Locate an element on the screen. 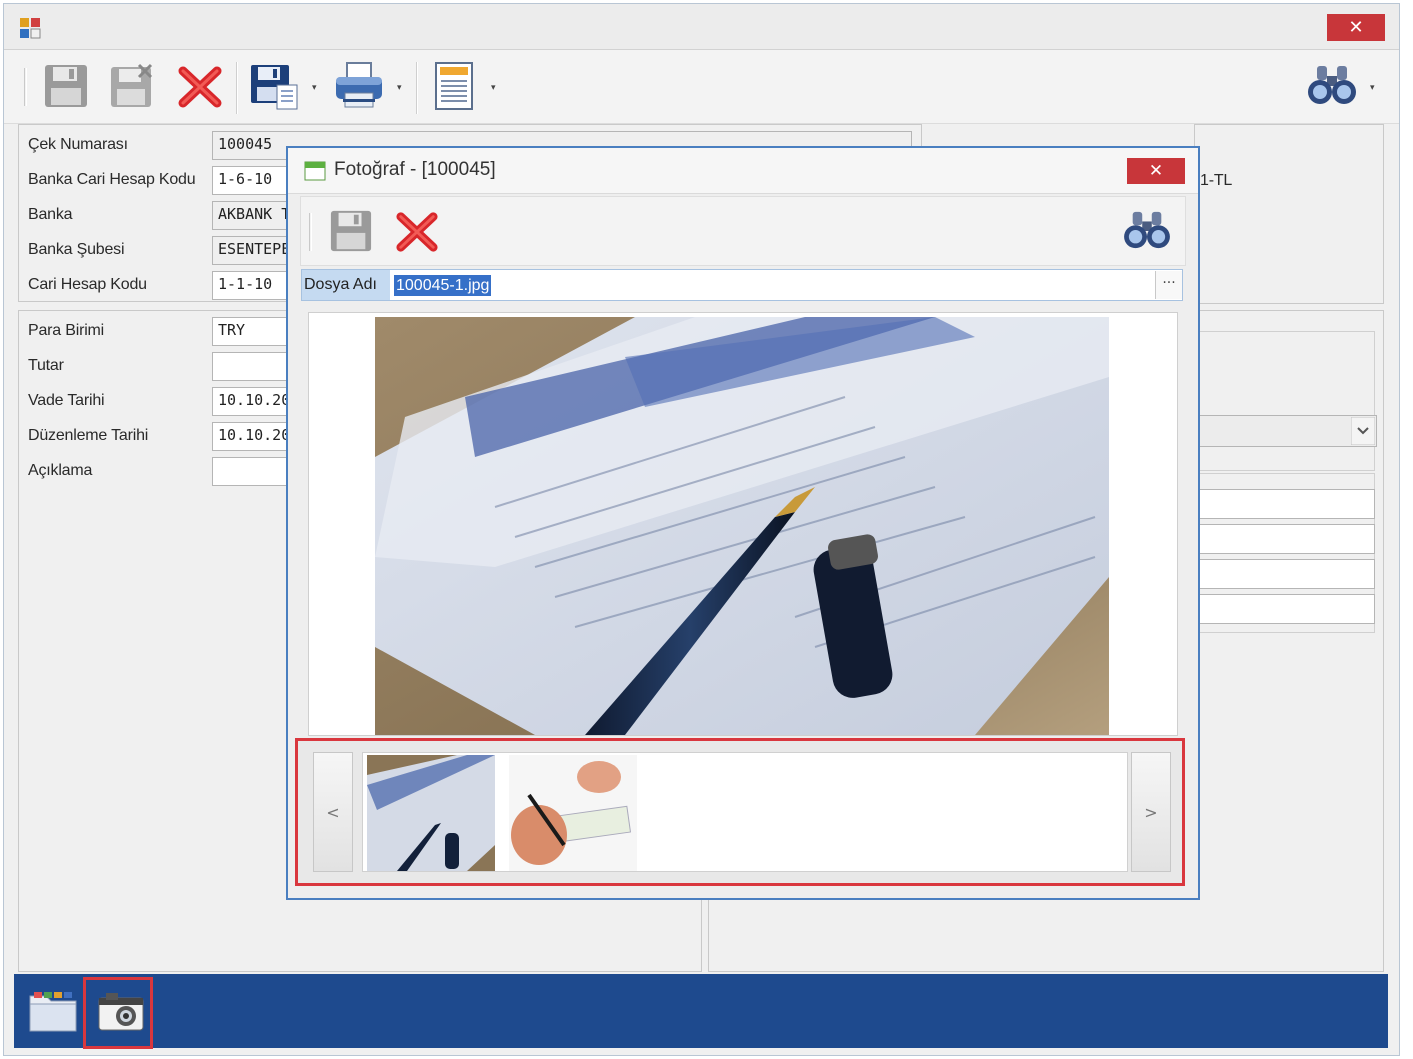 The image size is (1413, 1059). vade-tarihi-field: 10.10.20 is located at coordinates (252, 401).